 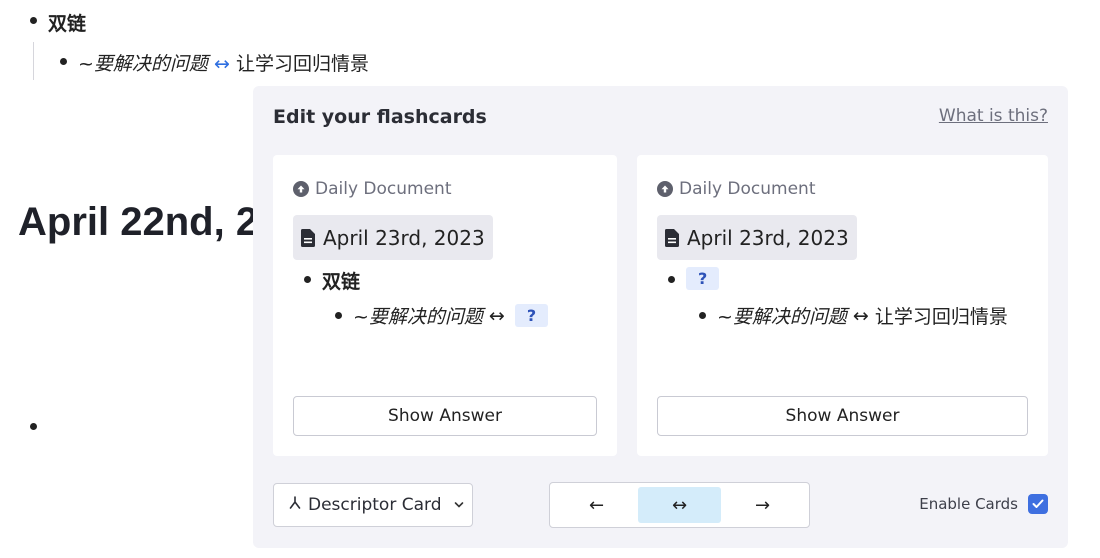 I want to click on card-block: ~要解决的问题 ↔ ?, so click(x=451, y=315).